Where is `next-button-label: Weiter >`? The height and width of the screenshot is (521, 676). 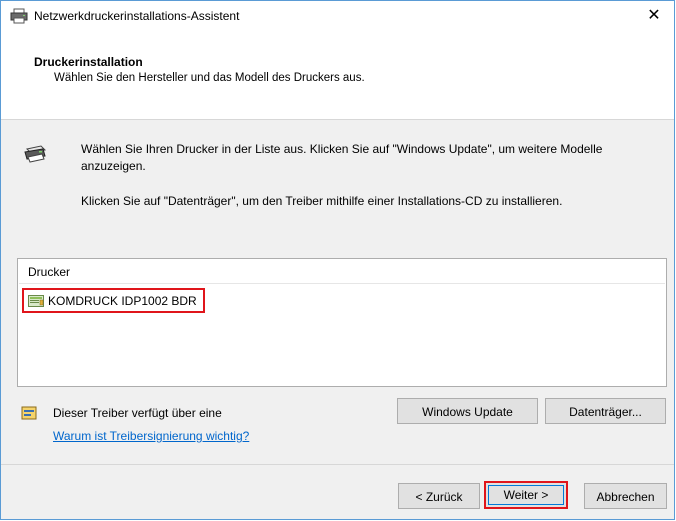
next-button-label: Weiter > is located at coordinates (526, 495).